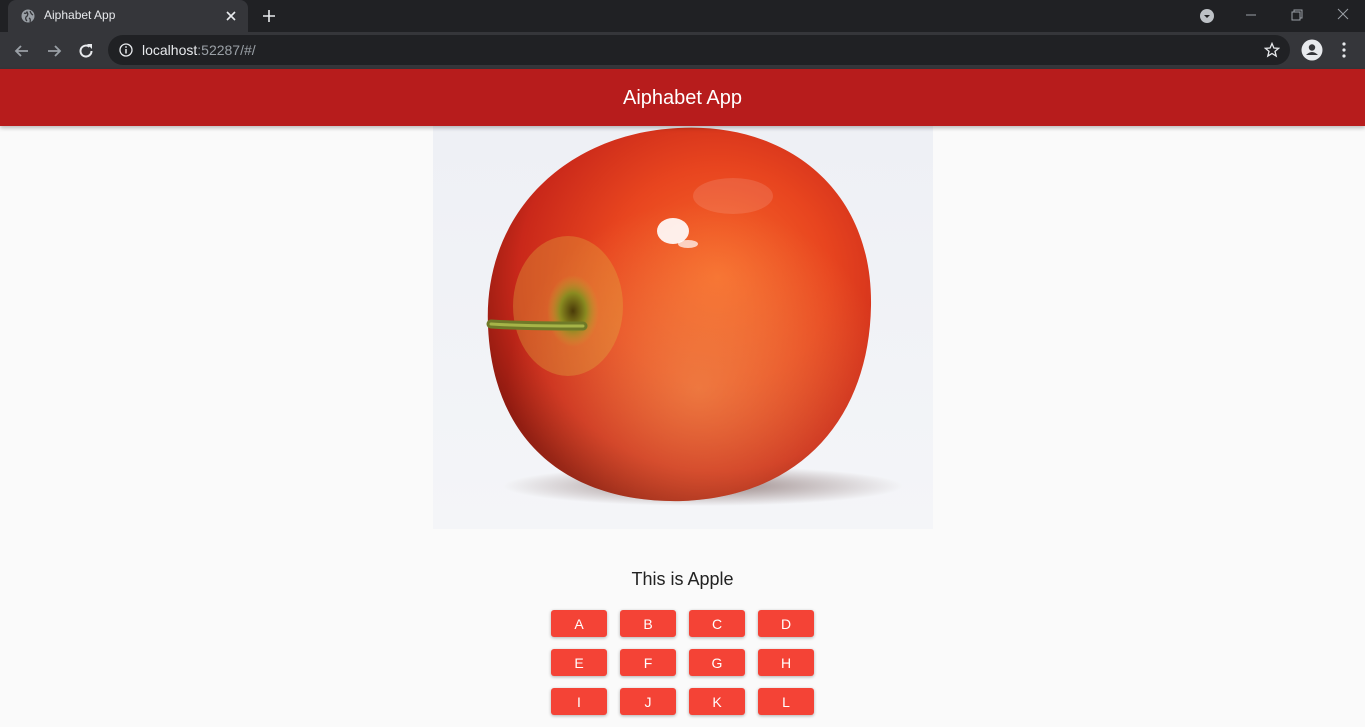 This screenshot has height=727, width=1365. Describe the element at coordinates (682, 16) in the screenshot. I see `browser-tabstrip: Aiphabet App` at that location.